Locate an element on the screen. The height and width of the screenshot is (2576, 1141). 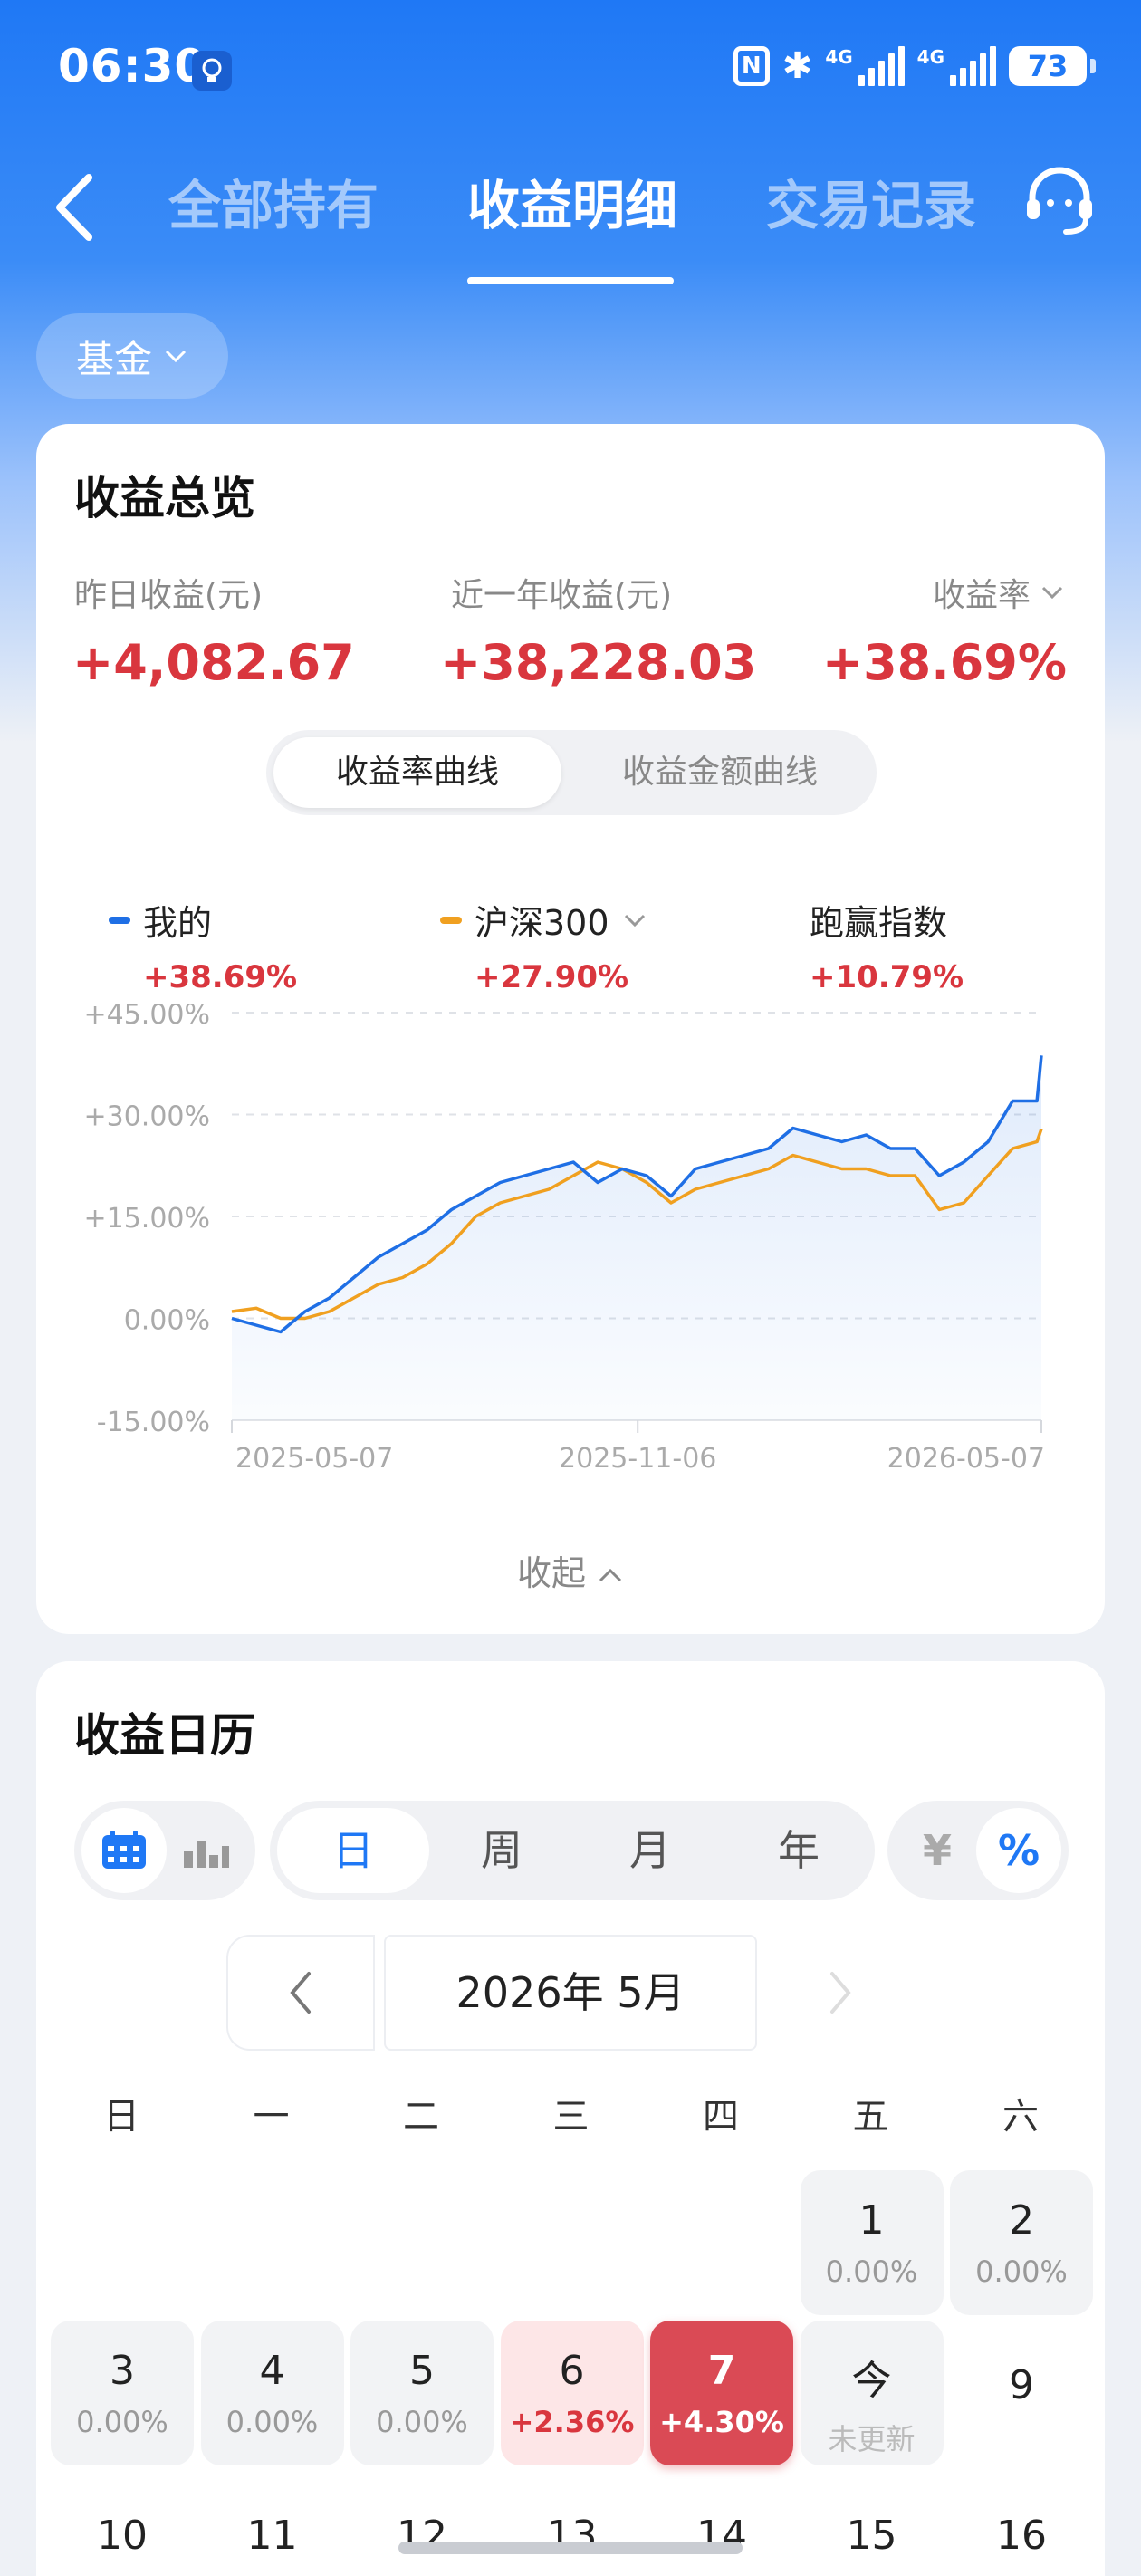
day-return-value: +2.36% is located at coordinates (572, 2422).